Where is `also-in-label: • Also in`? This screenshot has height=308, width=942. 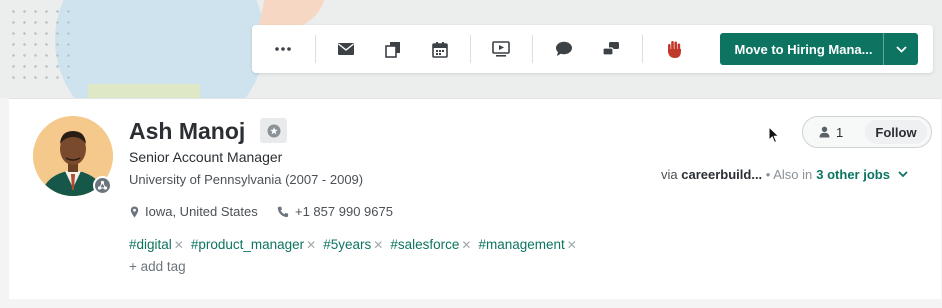
also-in-label: • Also in is located at coordinates (789, 174).